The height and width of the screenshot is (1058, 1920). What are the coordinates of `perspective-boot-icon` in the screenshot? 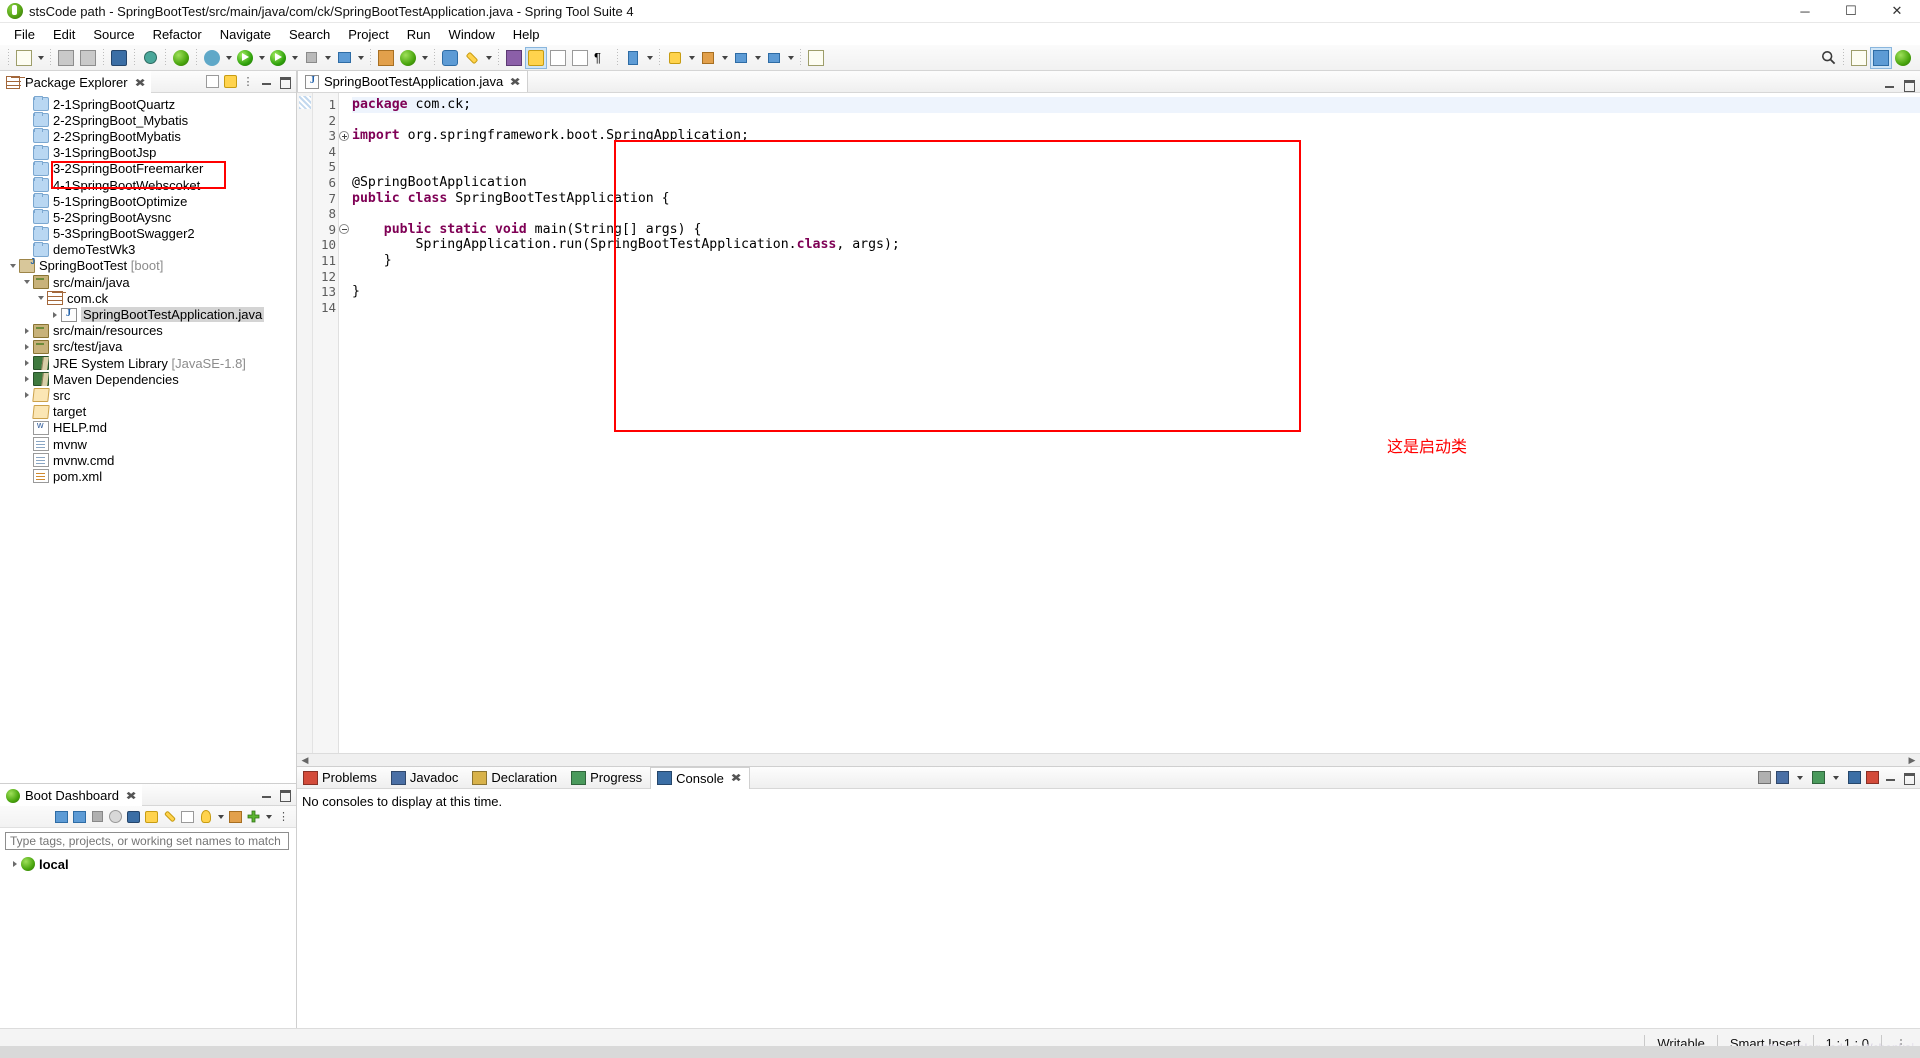 It's located at (1881, 57).